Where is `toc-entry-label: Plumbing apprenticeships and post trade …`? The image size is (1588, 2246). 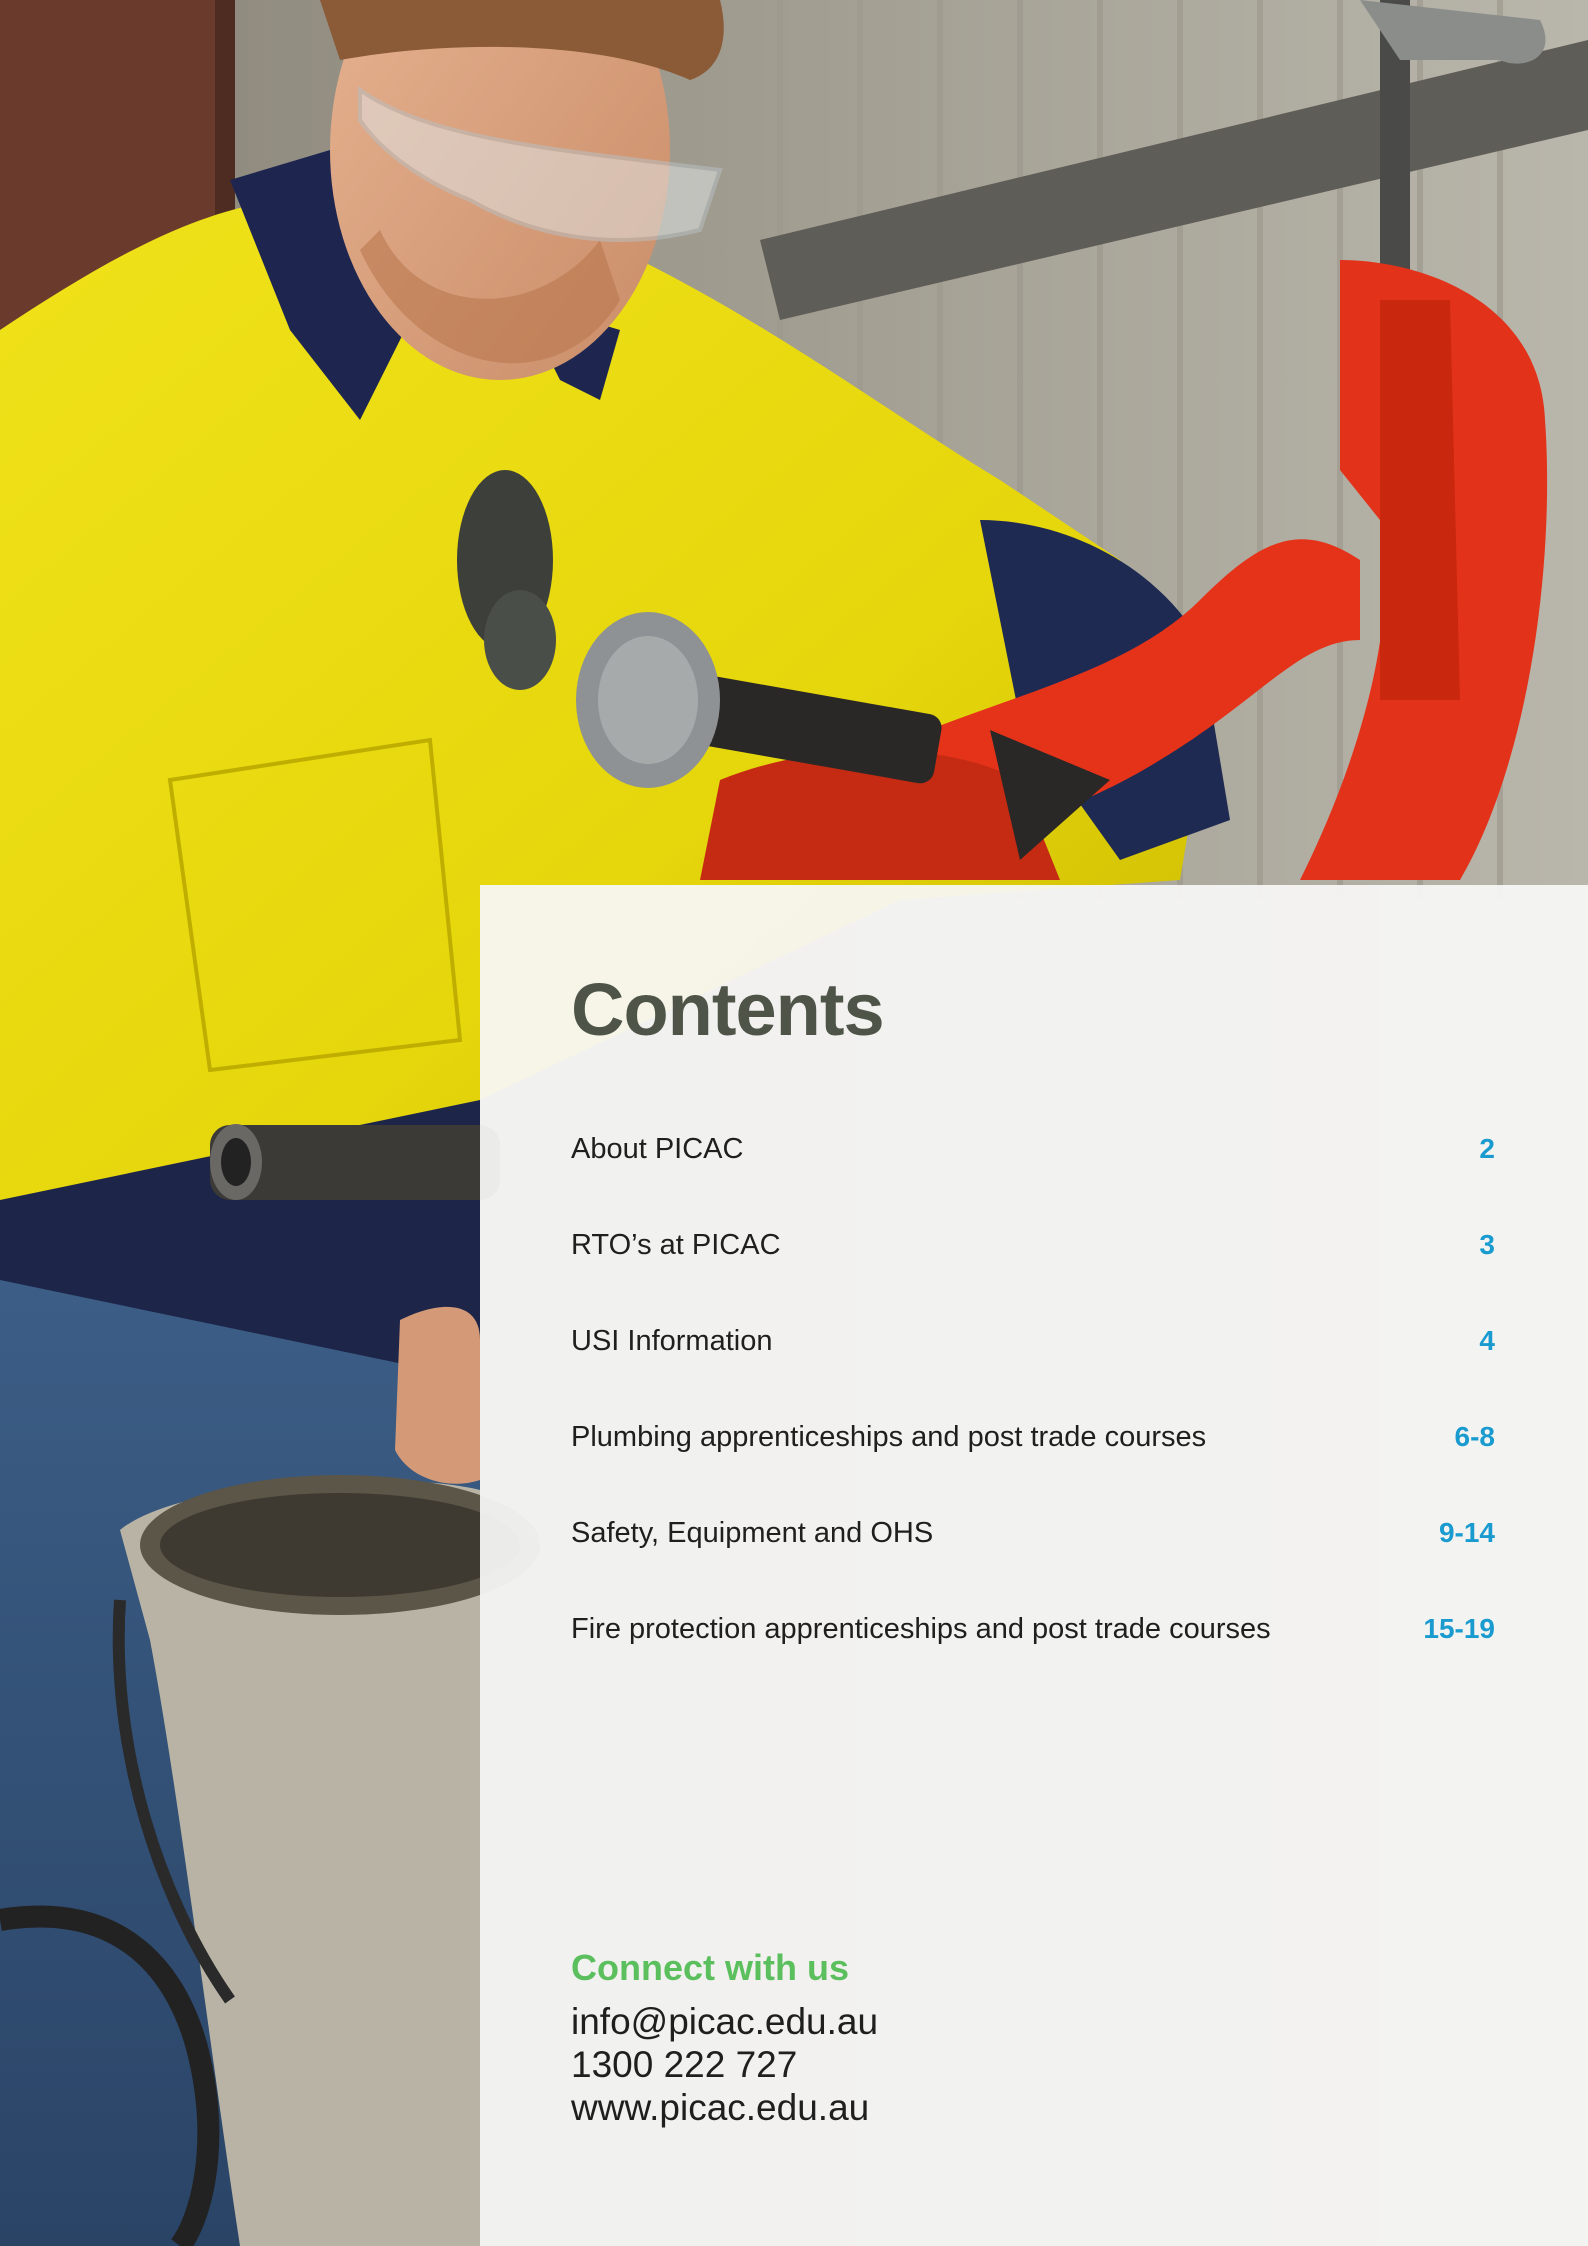 toc-entry-label: Plumbing apprenticeships and post trade … is located at coordinates (888, 1437).